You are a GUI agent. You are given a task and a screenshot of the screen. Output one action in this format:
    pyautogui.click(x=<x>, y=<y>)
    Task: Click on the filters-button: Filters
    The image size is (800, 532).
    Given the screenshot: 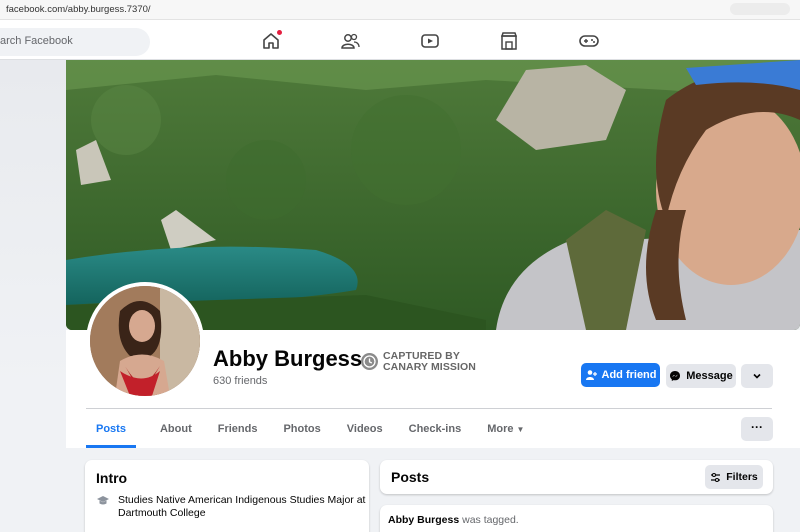 What is the action you would take?
    pyautogui.click(x=734, y=477)
    